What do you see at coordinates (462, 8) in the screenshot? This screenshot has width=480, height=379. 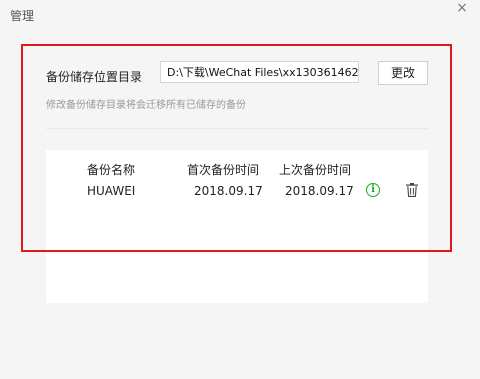 I see `close-icon: ×` at bounding box center [462, 8].